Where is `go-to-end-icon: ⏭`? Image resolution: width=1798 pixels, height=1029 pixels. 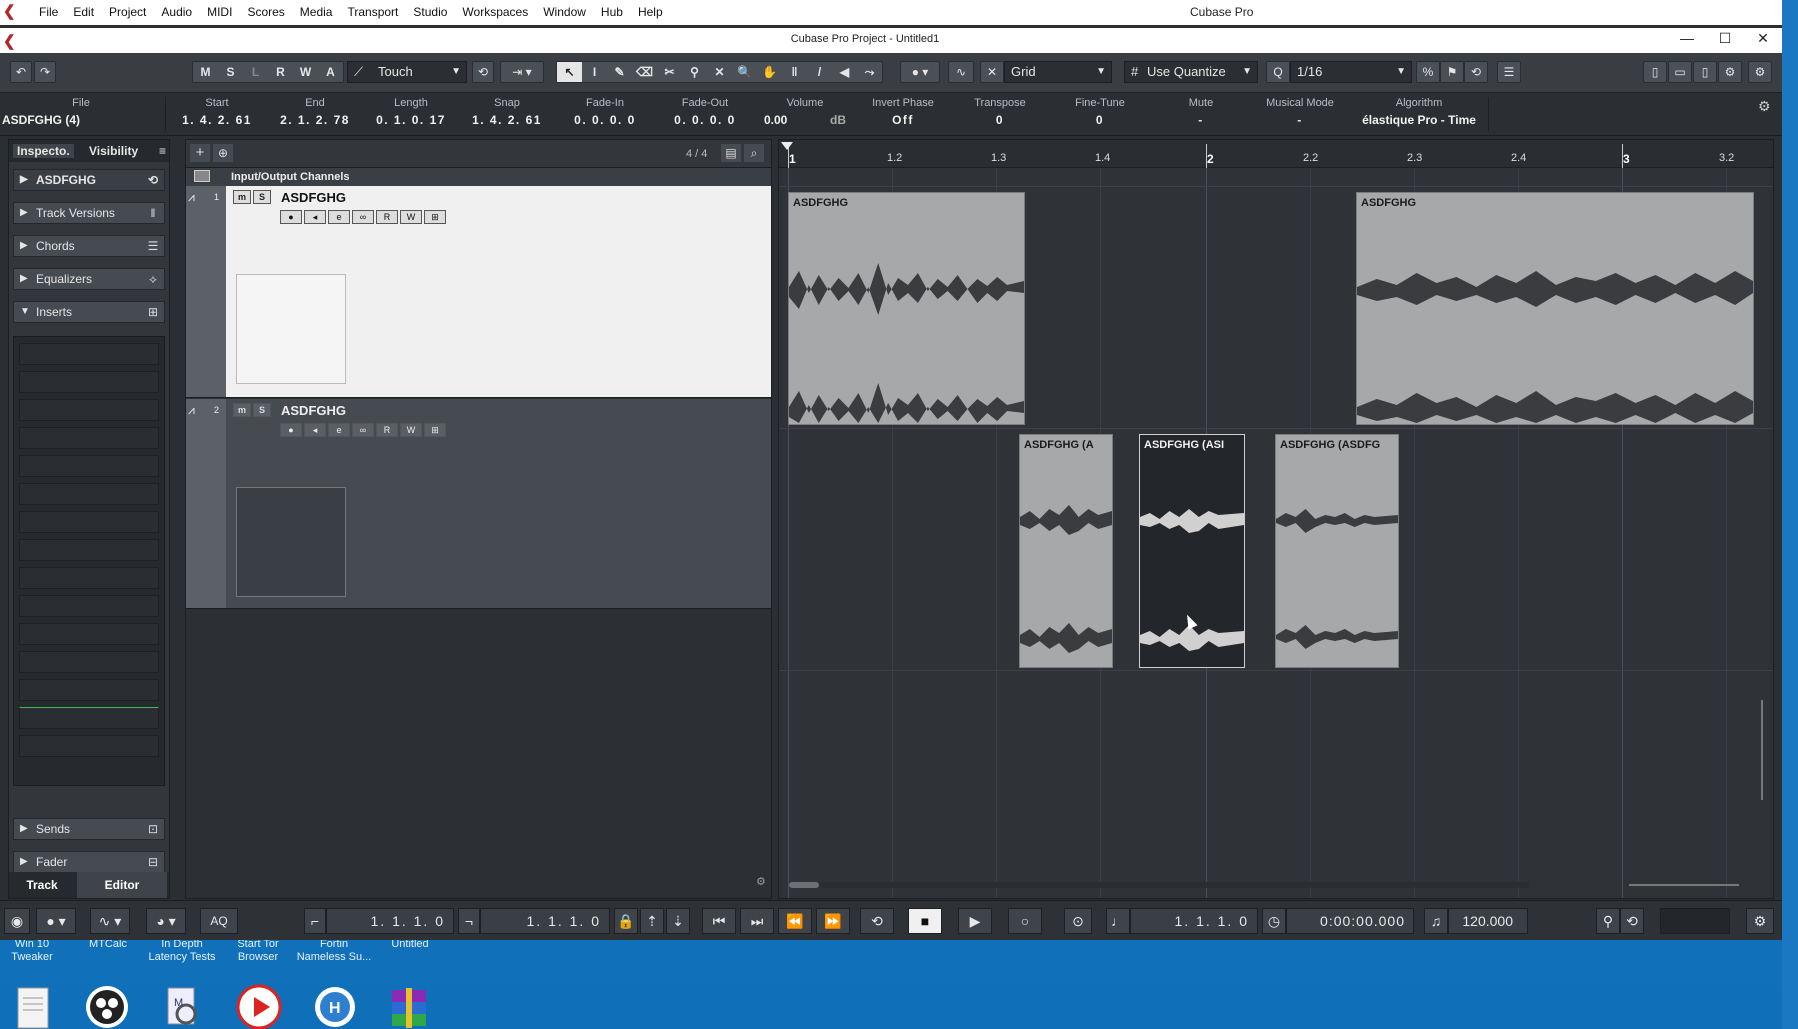
go-to-end-icon: ⏭ is located at coordinates (757, 921).